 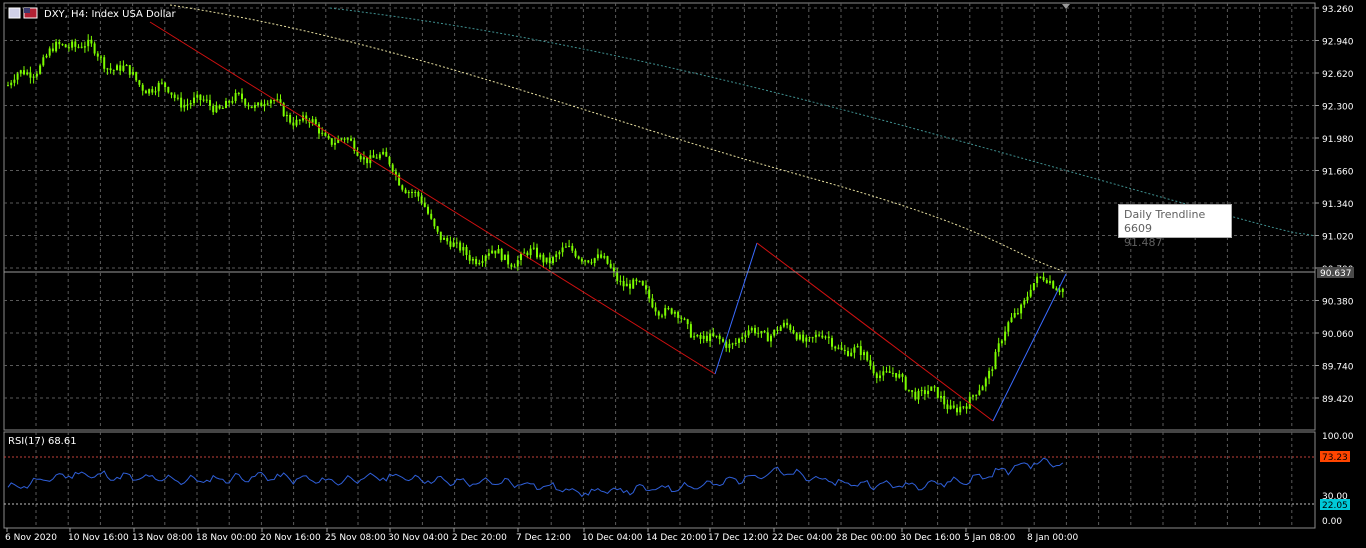 What do you see at coordinates (1029, 347) in the screenshot?
I see `recent-uptrend-line` at bounding box center [1029, 347].